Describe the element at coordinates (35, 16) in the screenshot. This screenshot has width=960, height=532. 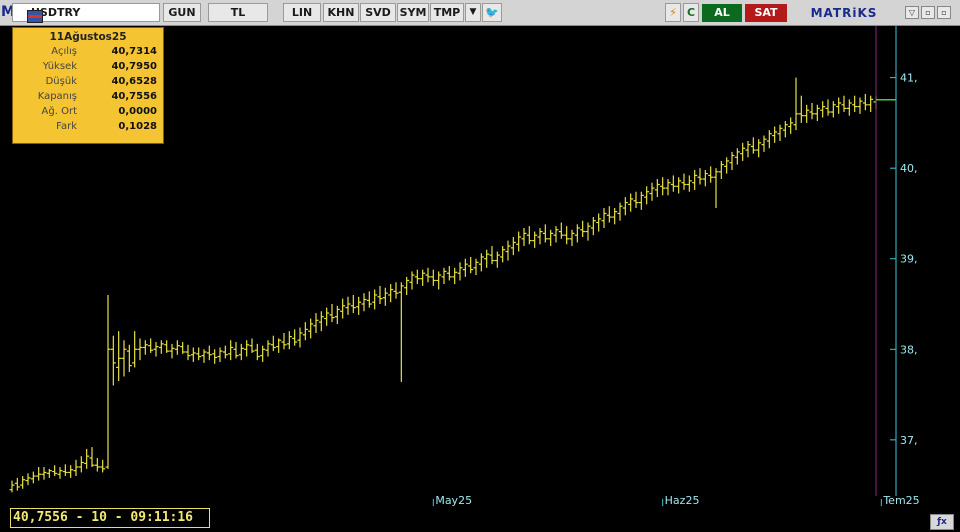
I see `flag-icon` at that location.